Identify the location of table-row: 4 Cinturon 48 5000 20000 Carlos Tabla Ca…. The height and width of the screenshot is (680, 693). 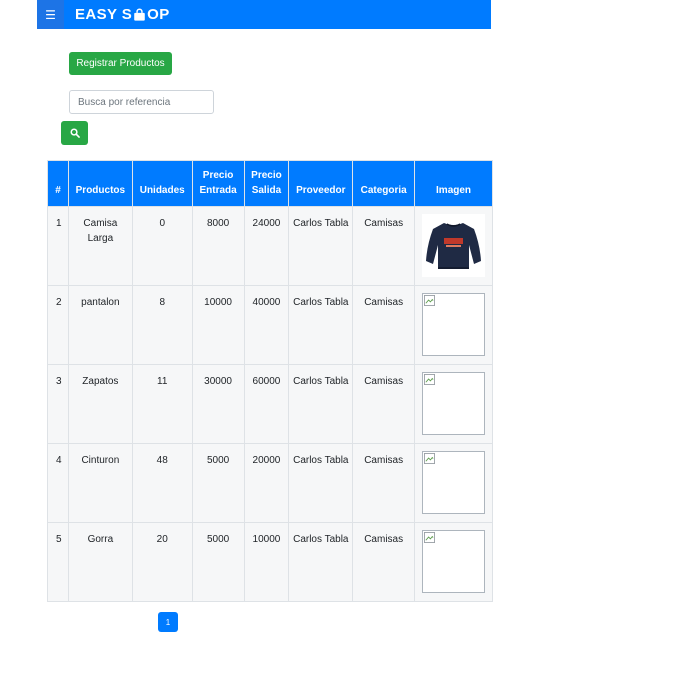
(270, 483).